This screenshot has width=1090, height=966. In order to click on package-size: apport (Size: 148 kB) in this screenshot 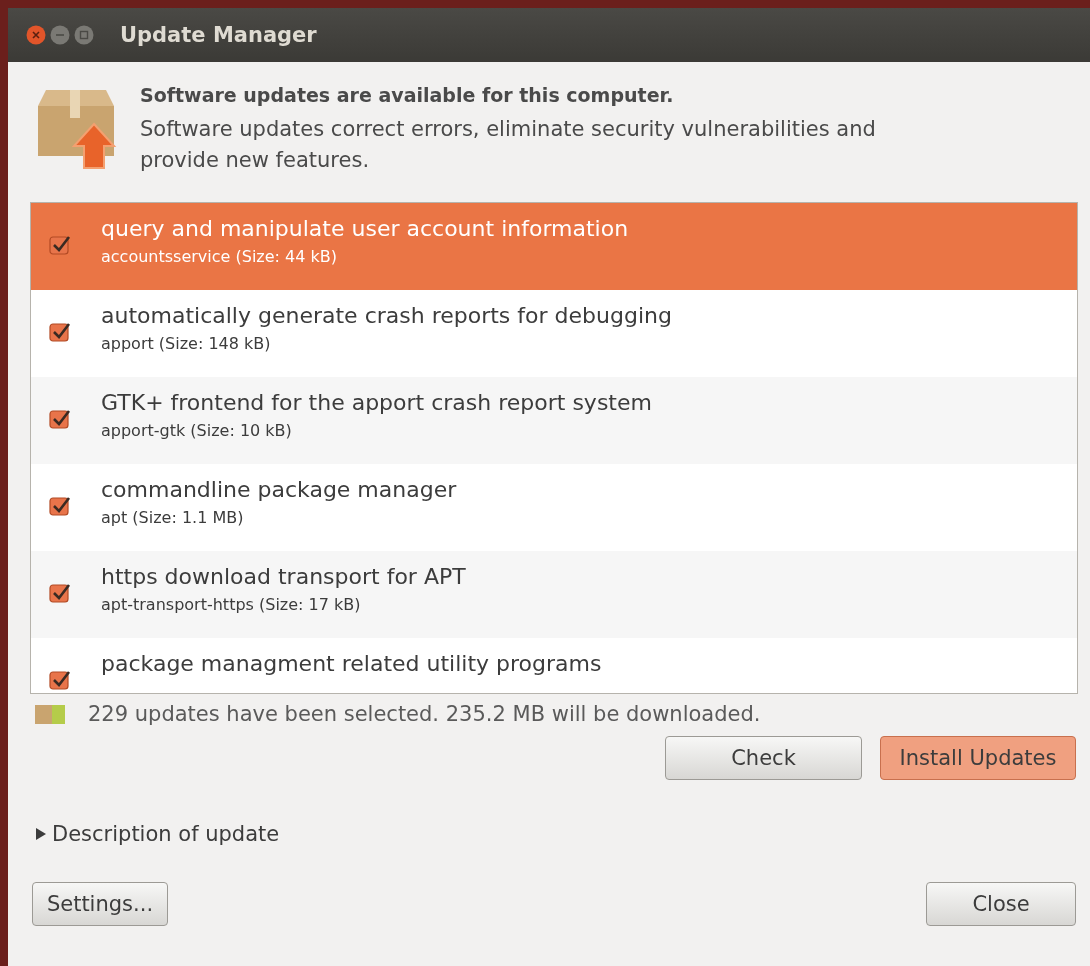, I will do `click(186, 343)`.